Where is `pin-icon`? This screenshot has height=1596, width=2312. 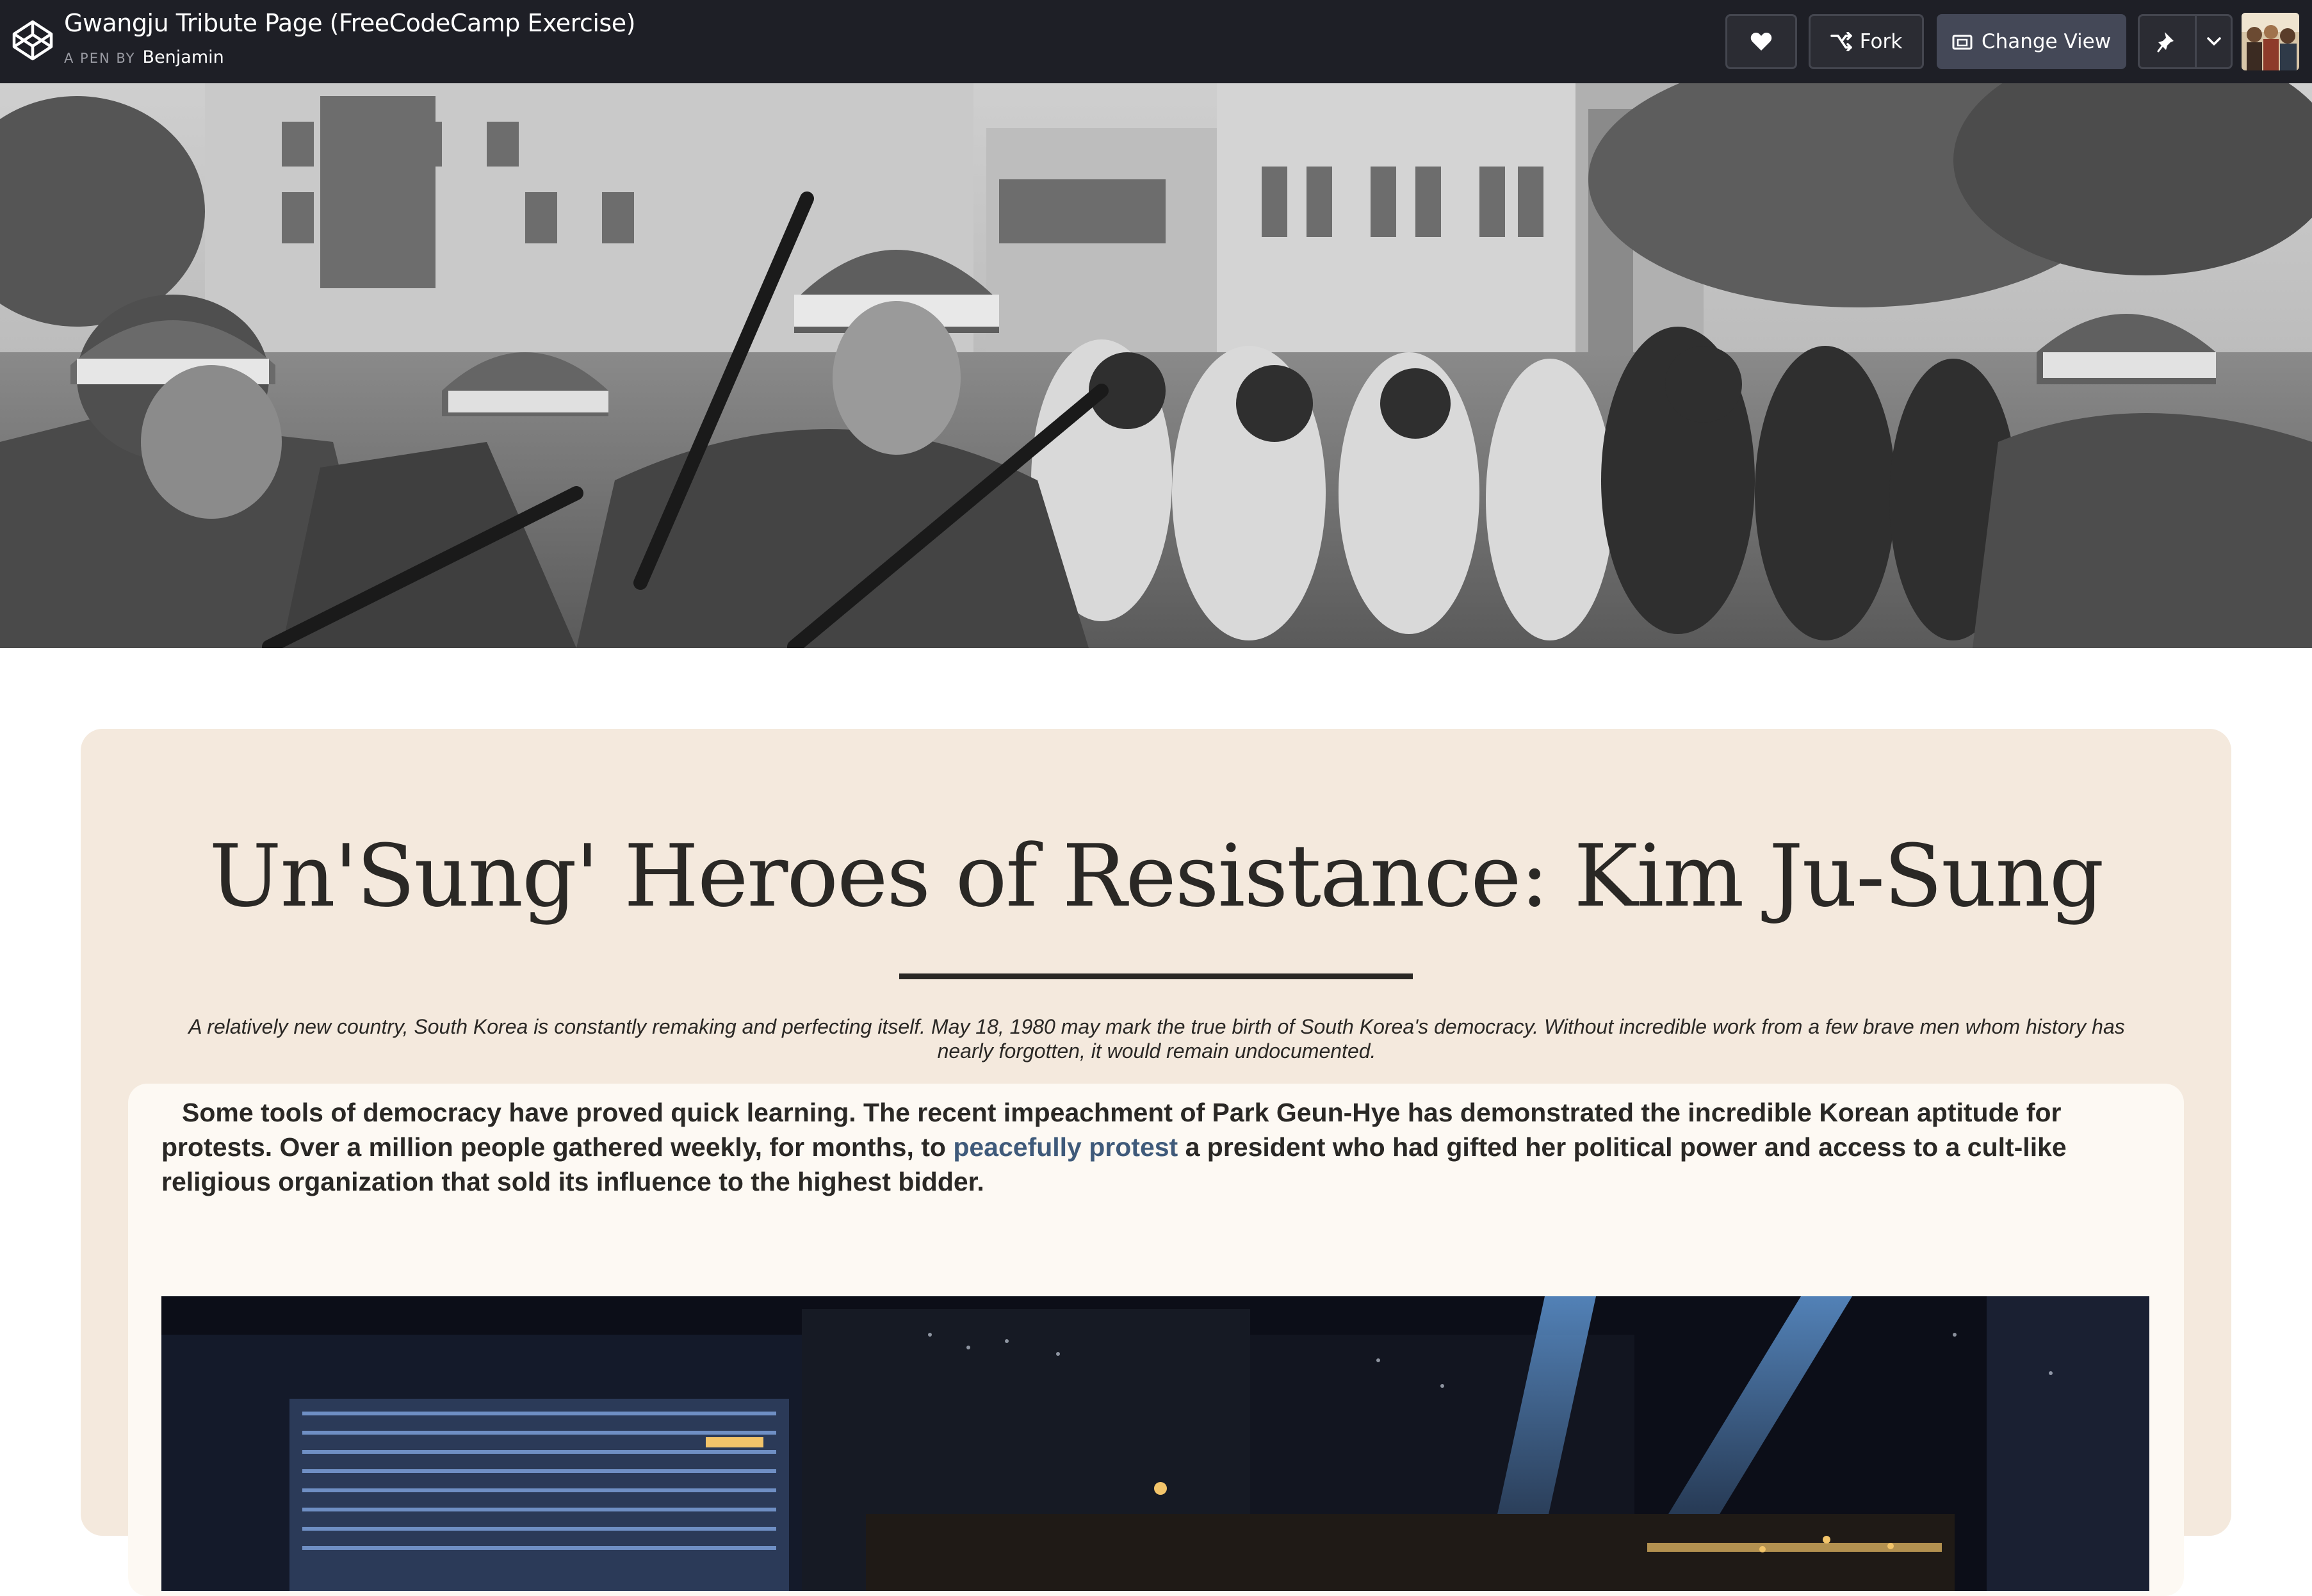
pin-icon is located at coordinates (2165, 42).